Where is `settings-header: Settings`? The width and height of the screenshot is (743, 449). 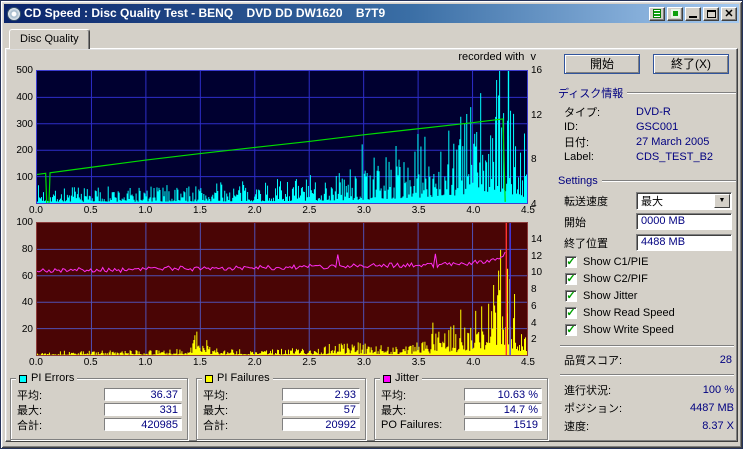 settings-header: Settings is located at coordinates (647, 181).